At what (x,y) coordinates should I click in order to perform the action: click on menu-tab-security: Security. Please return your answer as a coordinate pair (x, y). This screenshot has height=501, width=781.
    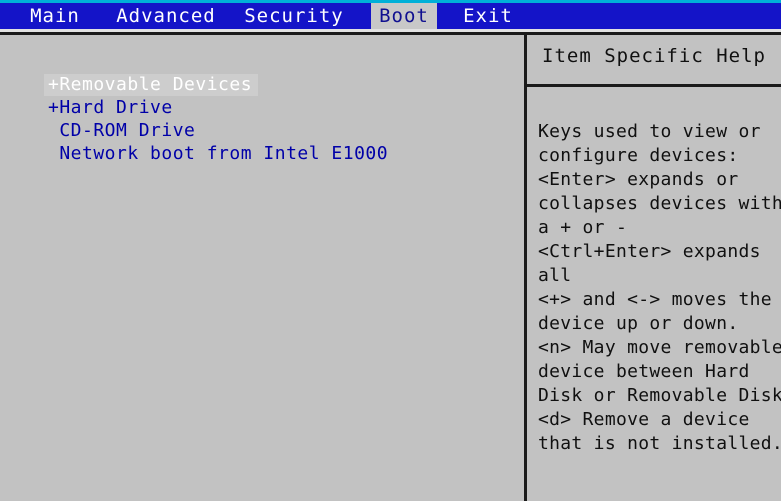
    Looking at the image, I should click on (294, 16).